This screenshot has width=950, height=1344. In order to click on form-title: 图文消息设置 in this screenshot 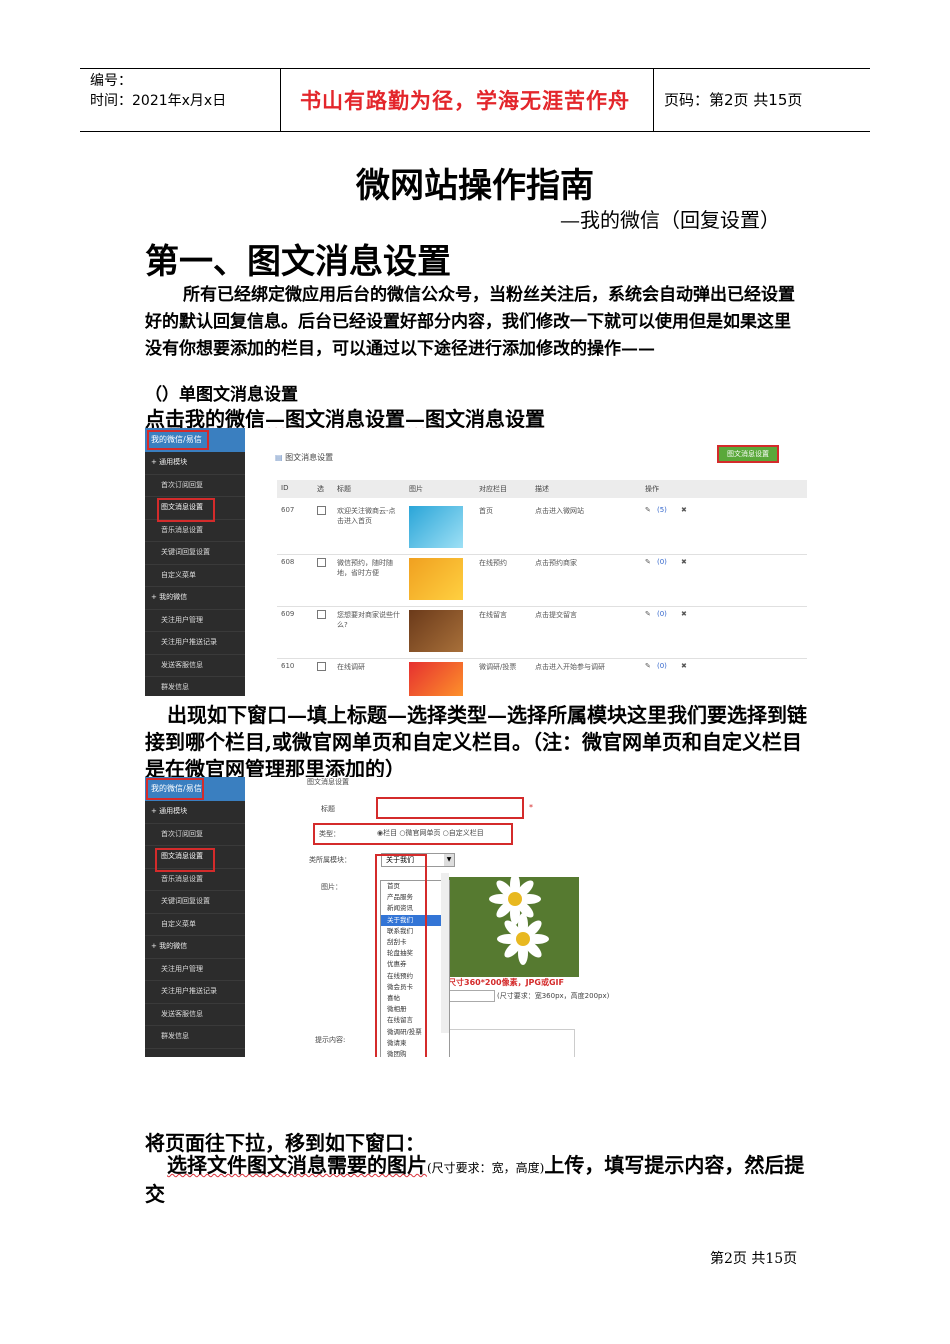, I will do `click(328, 782)`.